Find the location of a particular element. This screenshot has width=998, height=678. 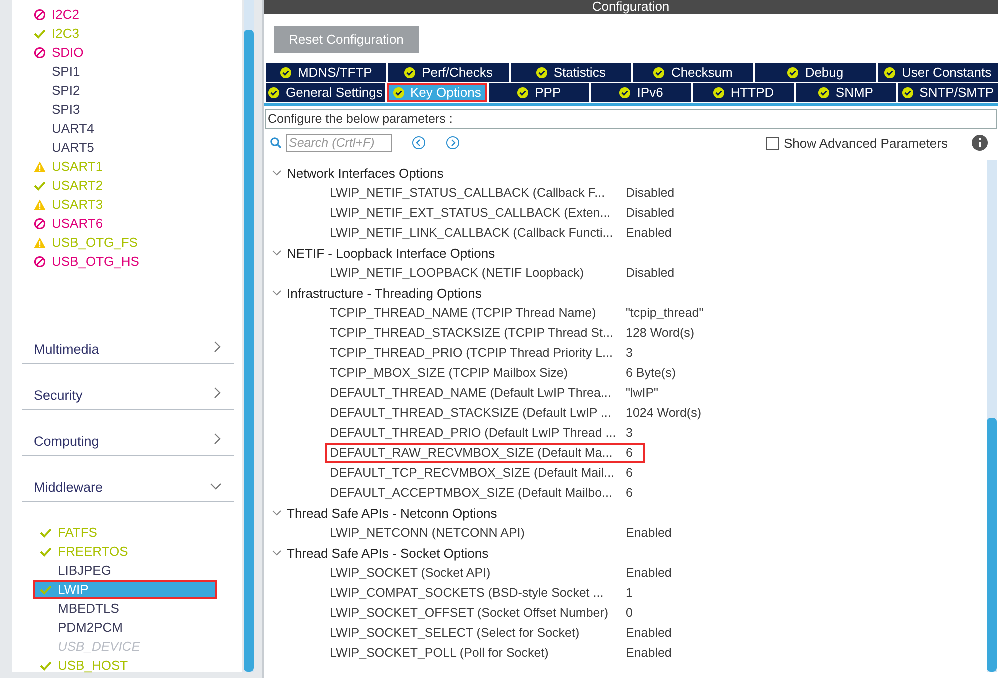

tab: User Constants is located at coordinates (938, 72).